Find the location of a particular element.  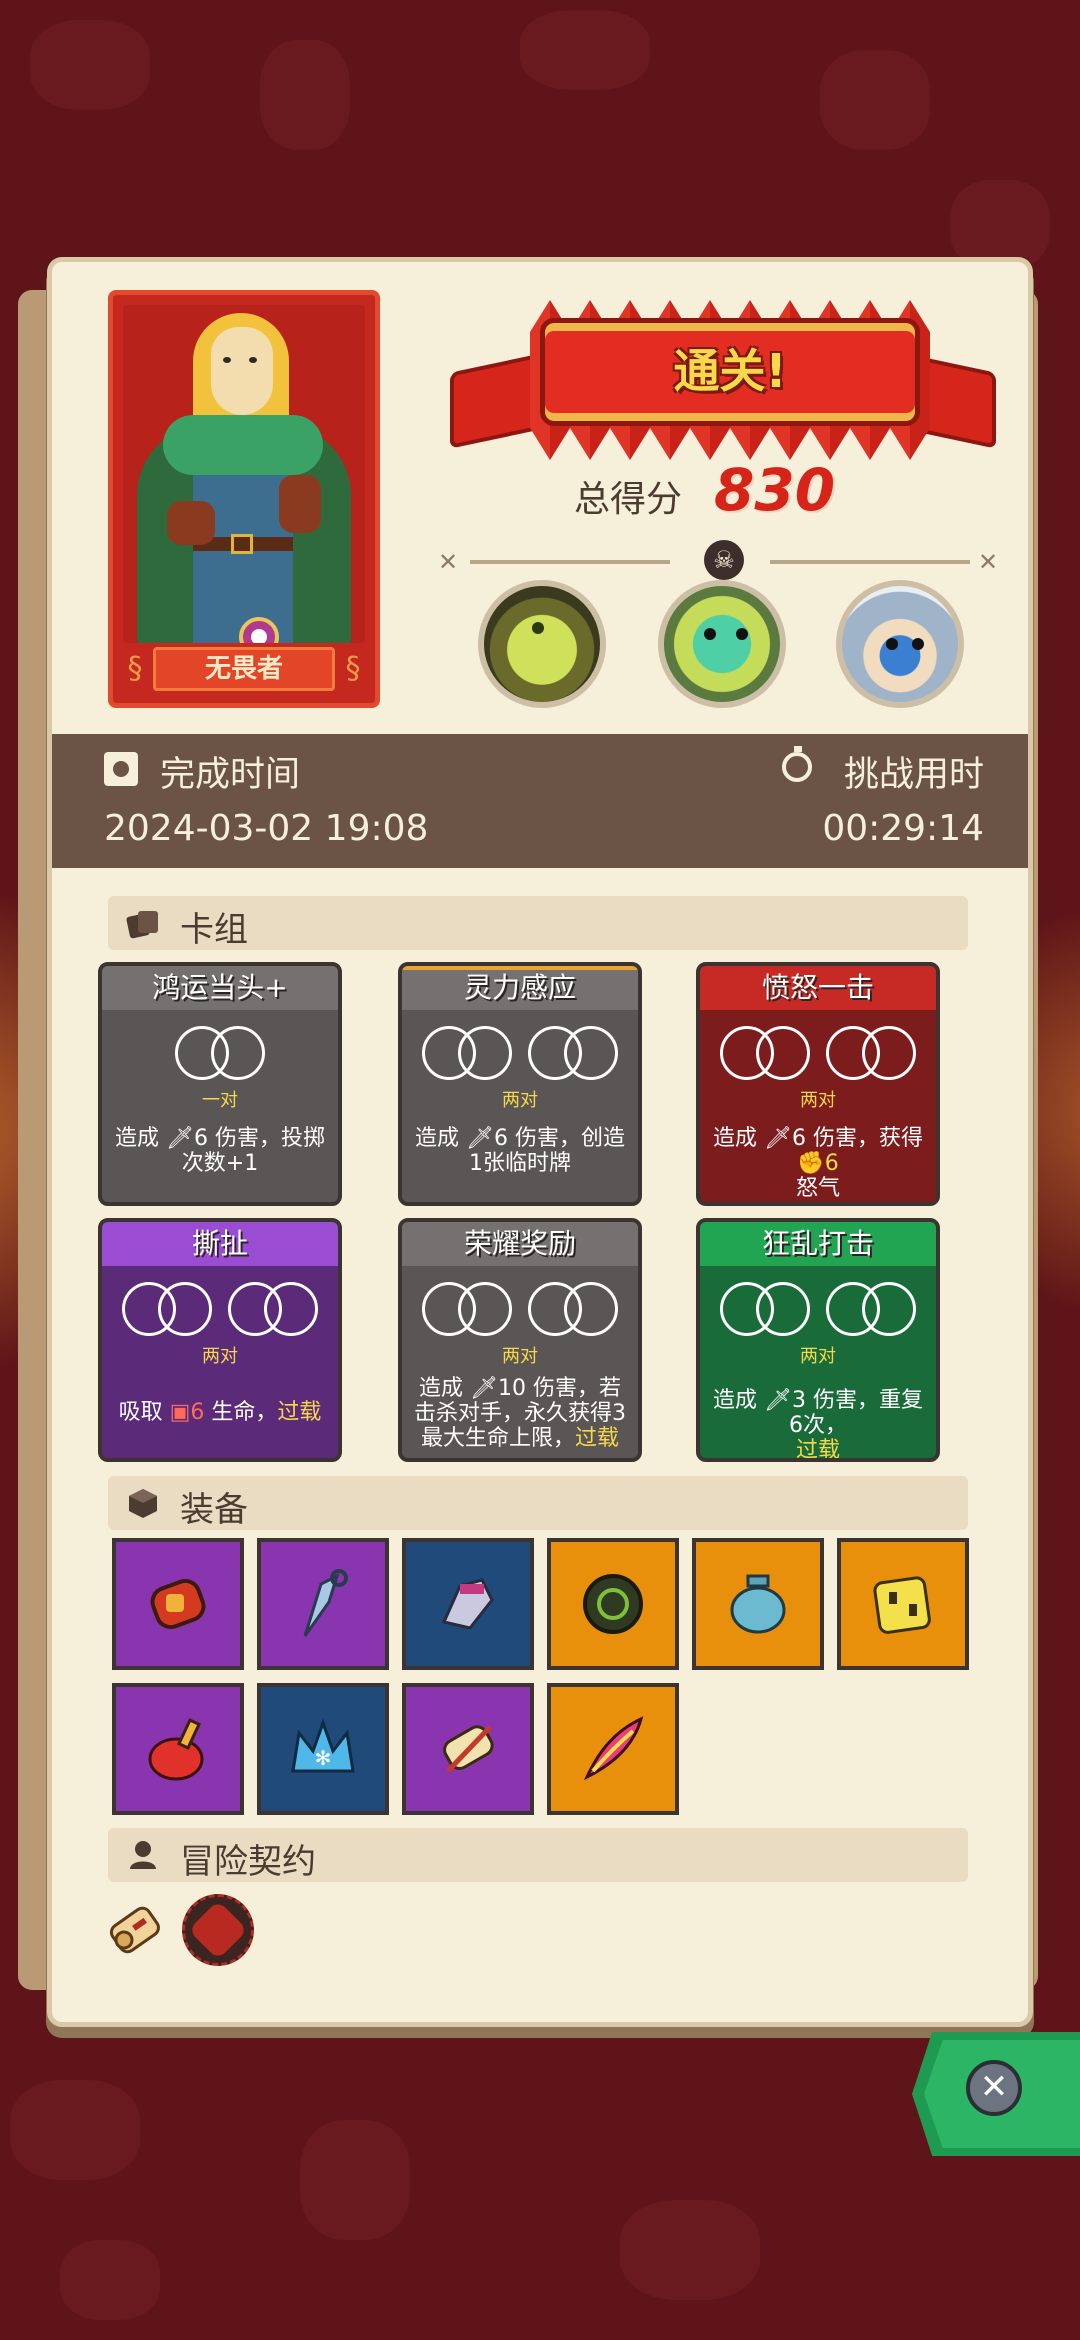

victory-title: 通关! is located at coordinates (730, 371).